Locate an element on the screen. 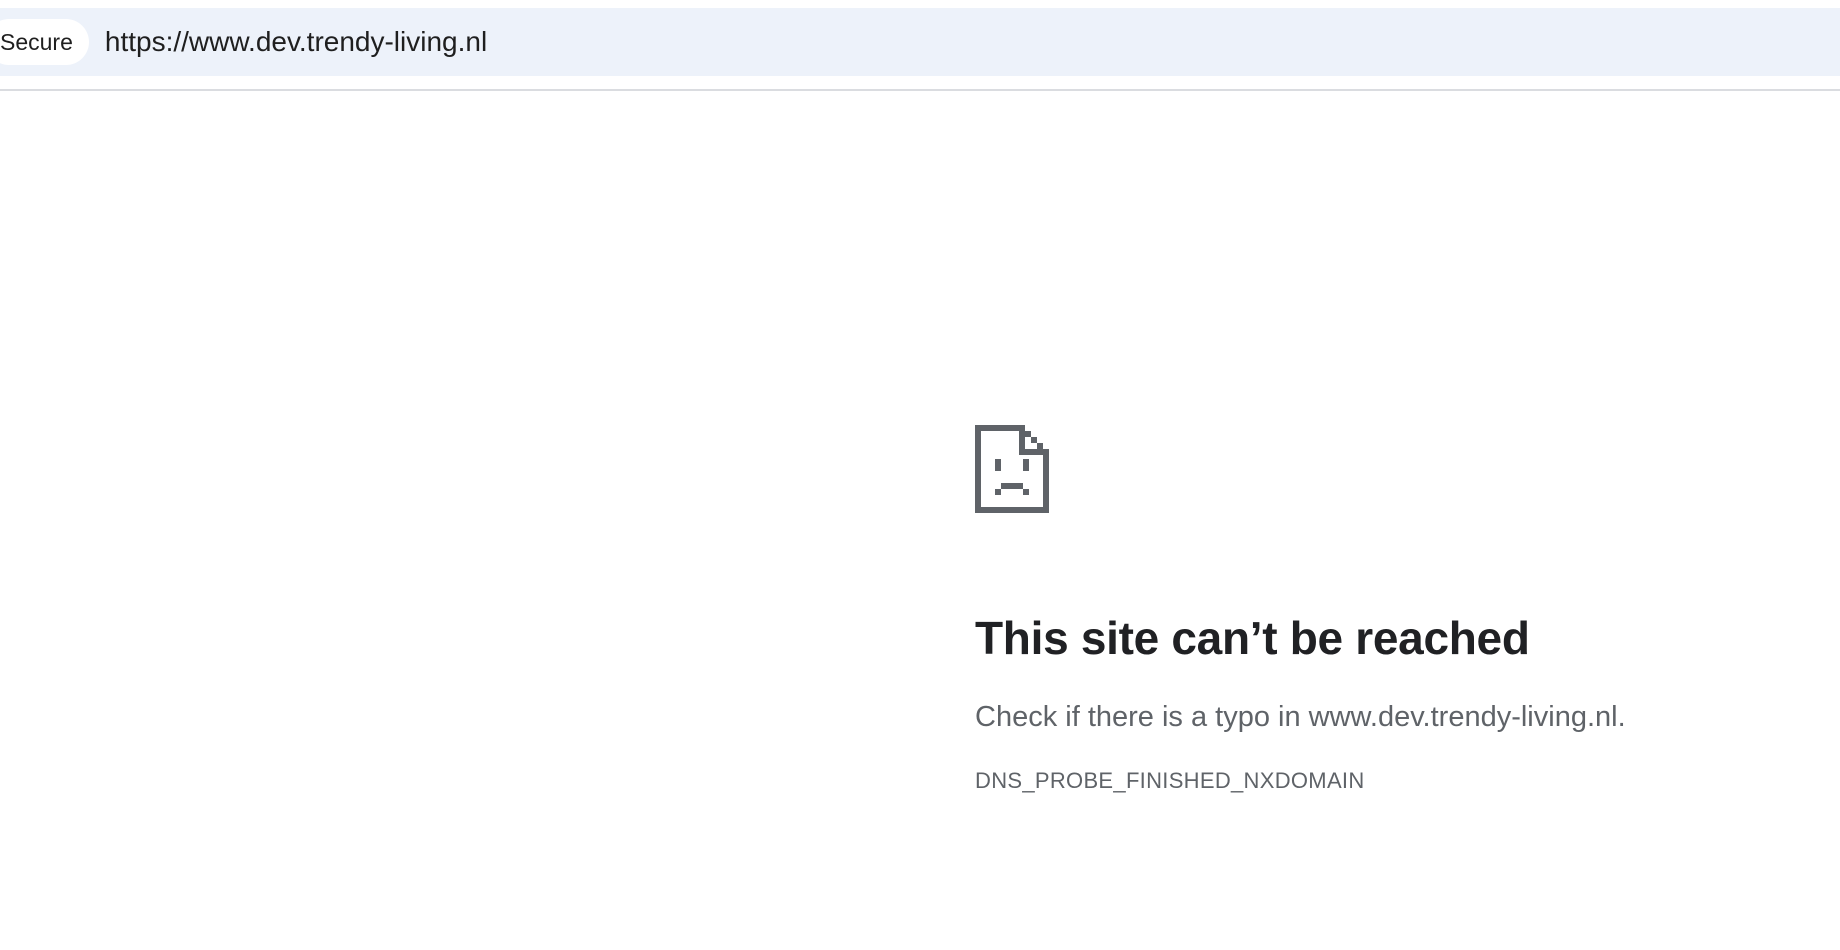 This screenshot has width=1840, height=950. browser-toolbar: Secure is located at coordinates (920, 45).